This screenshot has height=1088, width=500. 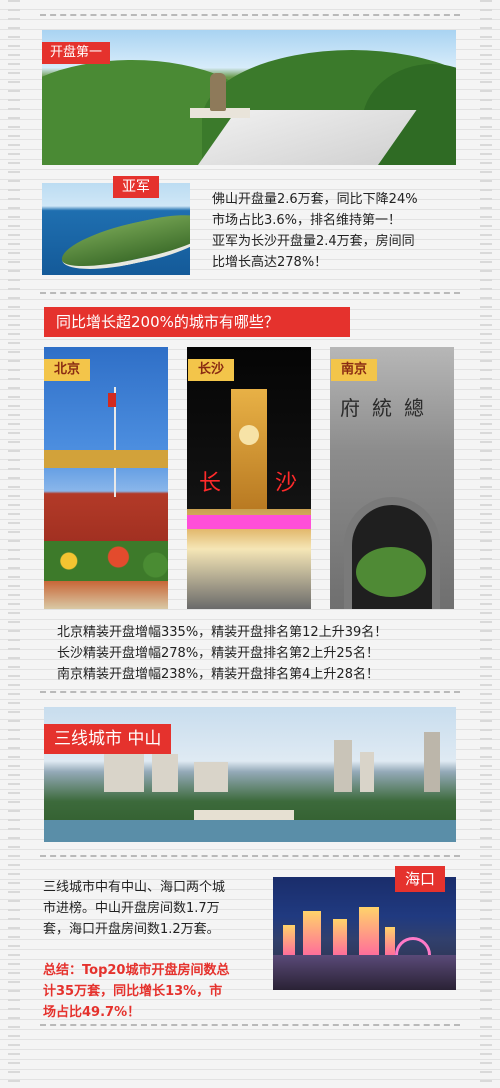 What do you see at coordinates (392, 478) in the screenshot?
I see `nanjing-photo: 府統總` at bounding box center [392, 478].